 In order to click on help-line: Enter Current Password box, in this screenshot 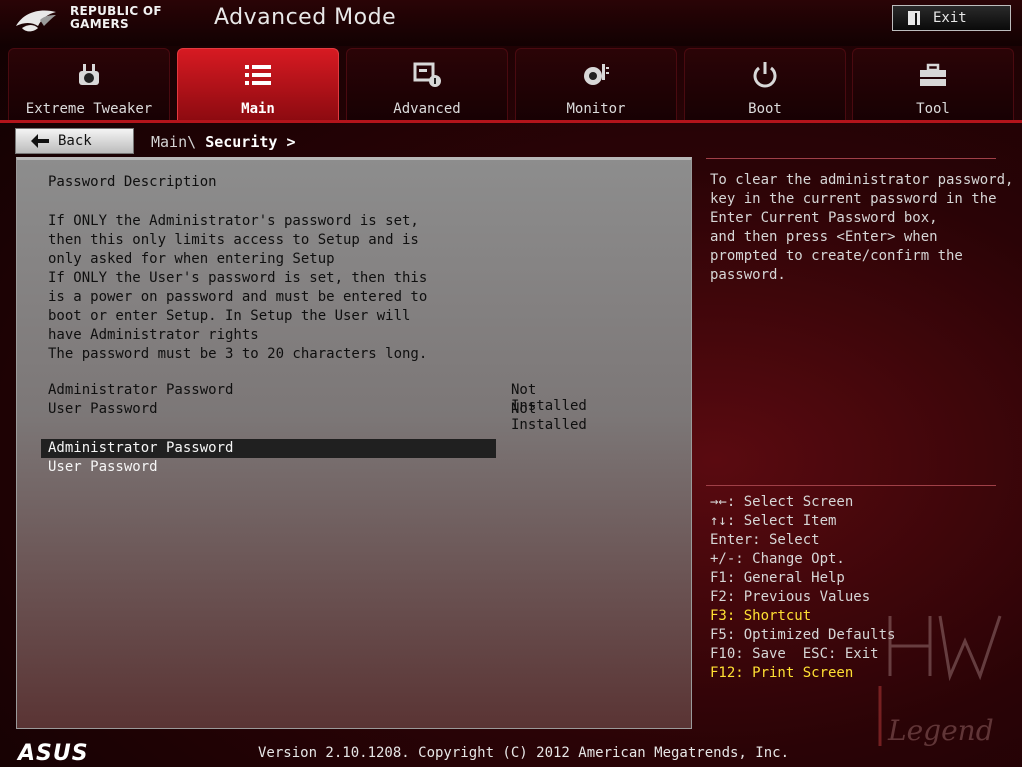, I will do `click(824, 218)`.